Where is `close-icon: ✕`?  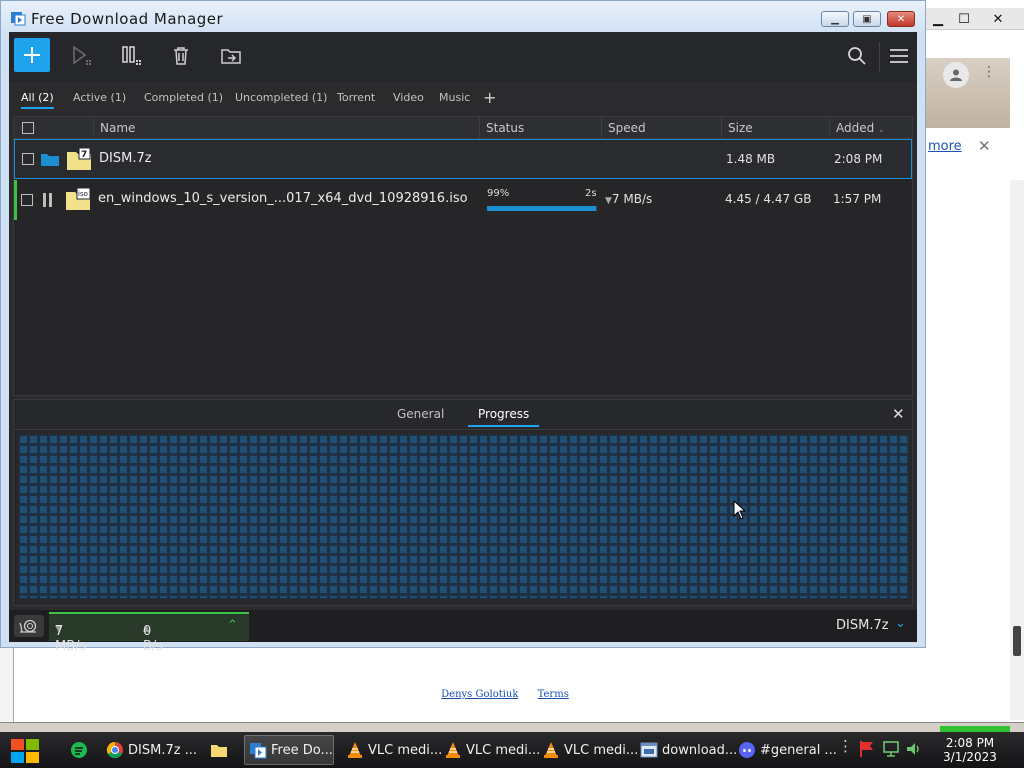
close-icon: ✕ is located at coordinates (998, 19).